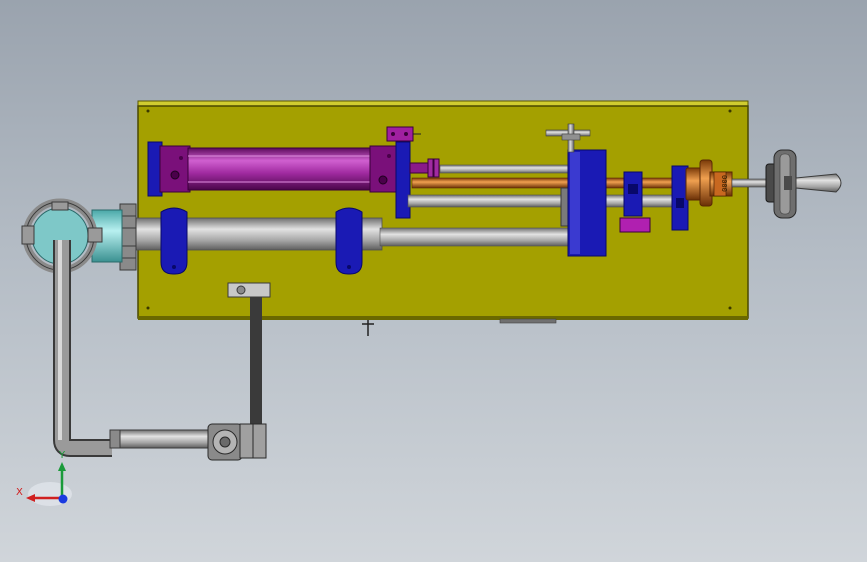  What do you see at coordinates (44, 478) in the screenshot?
I see `coordinate-triad: X Y` at bounding box center [44, 478].